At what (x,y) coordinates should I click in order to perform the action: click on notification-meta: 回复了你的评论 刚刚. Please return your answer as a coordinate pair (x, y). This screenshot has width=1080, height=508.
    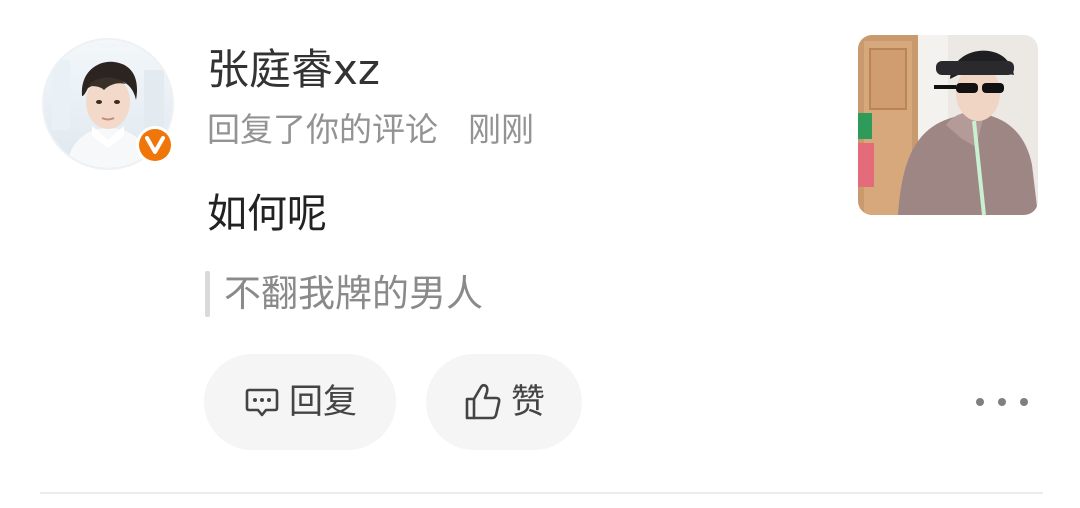
    Looking at the image, I should click on (370, 130).